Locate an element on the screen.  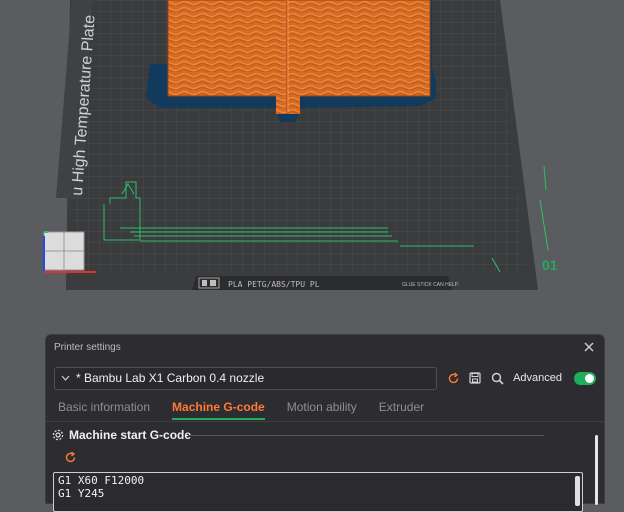
printer-preset-select: * Bambu Lab X1 Carbon 0.4 nozzle is located at coordinates (246, 378).